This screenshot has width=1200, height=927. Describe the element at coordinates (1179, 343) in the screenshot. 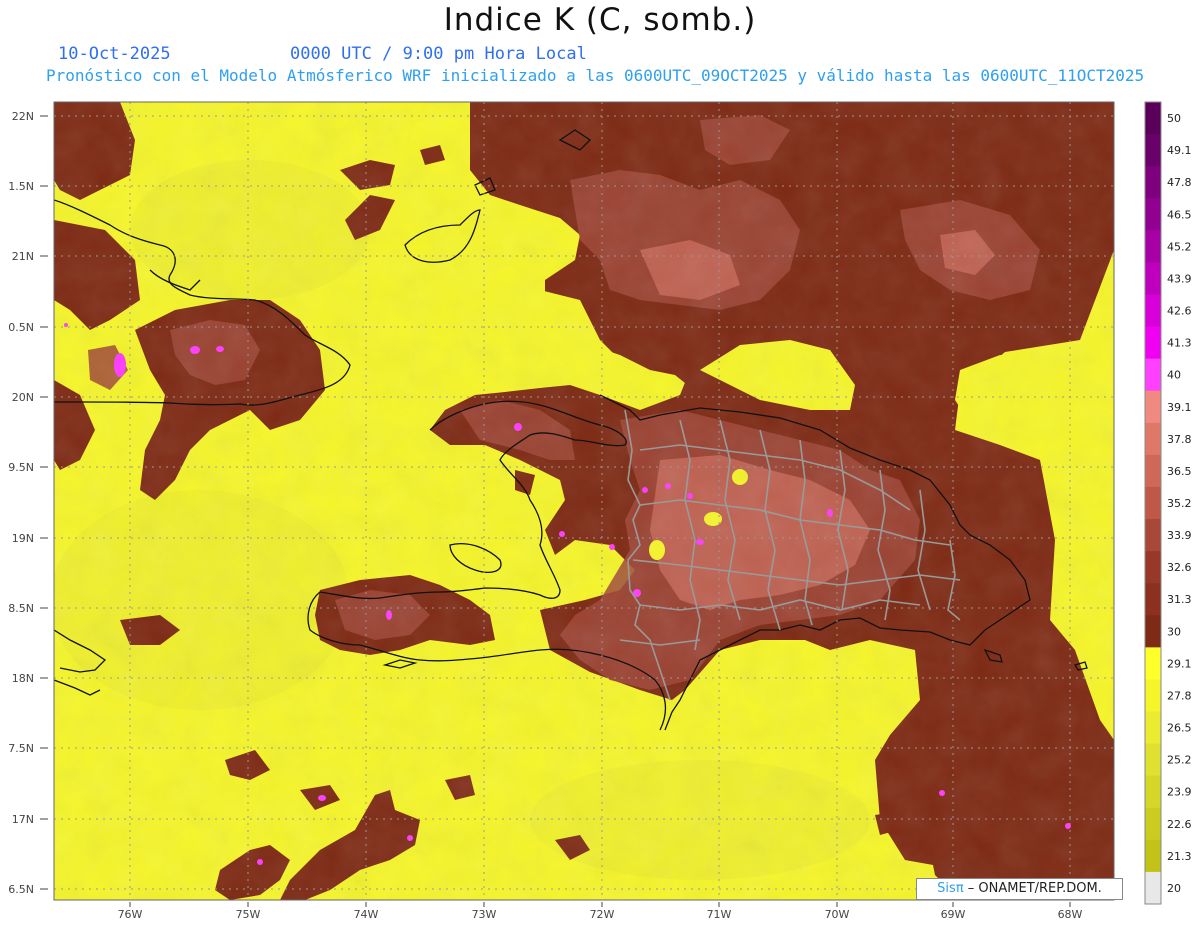

I see `colorbar-label: 41.3` at that location.